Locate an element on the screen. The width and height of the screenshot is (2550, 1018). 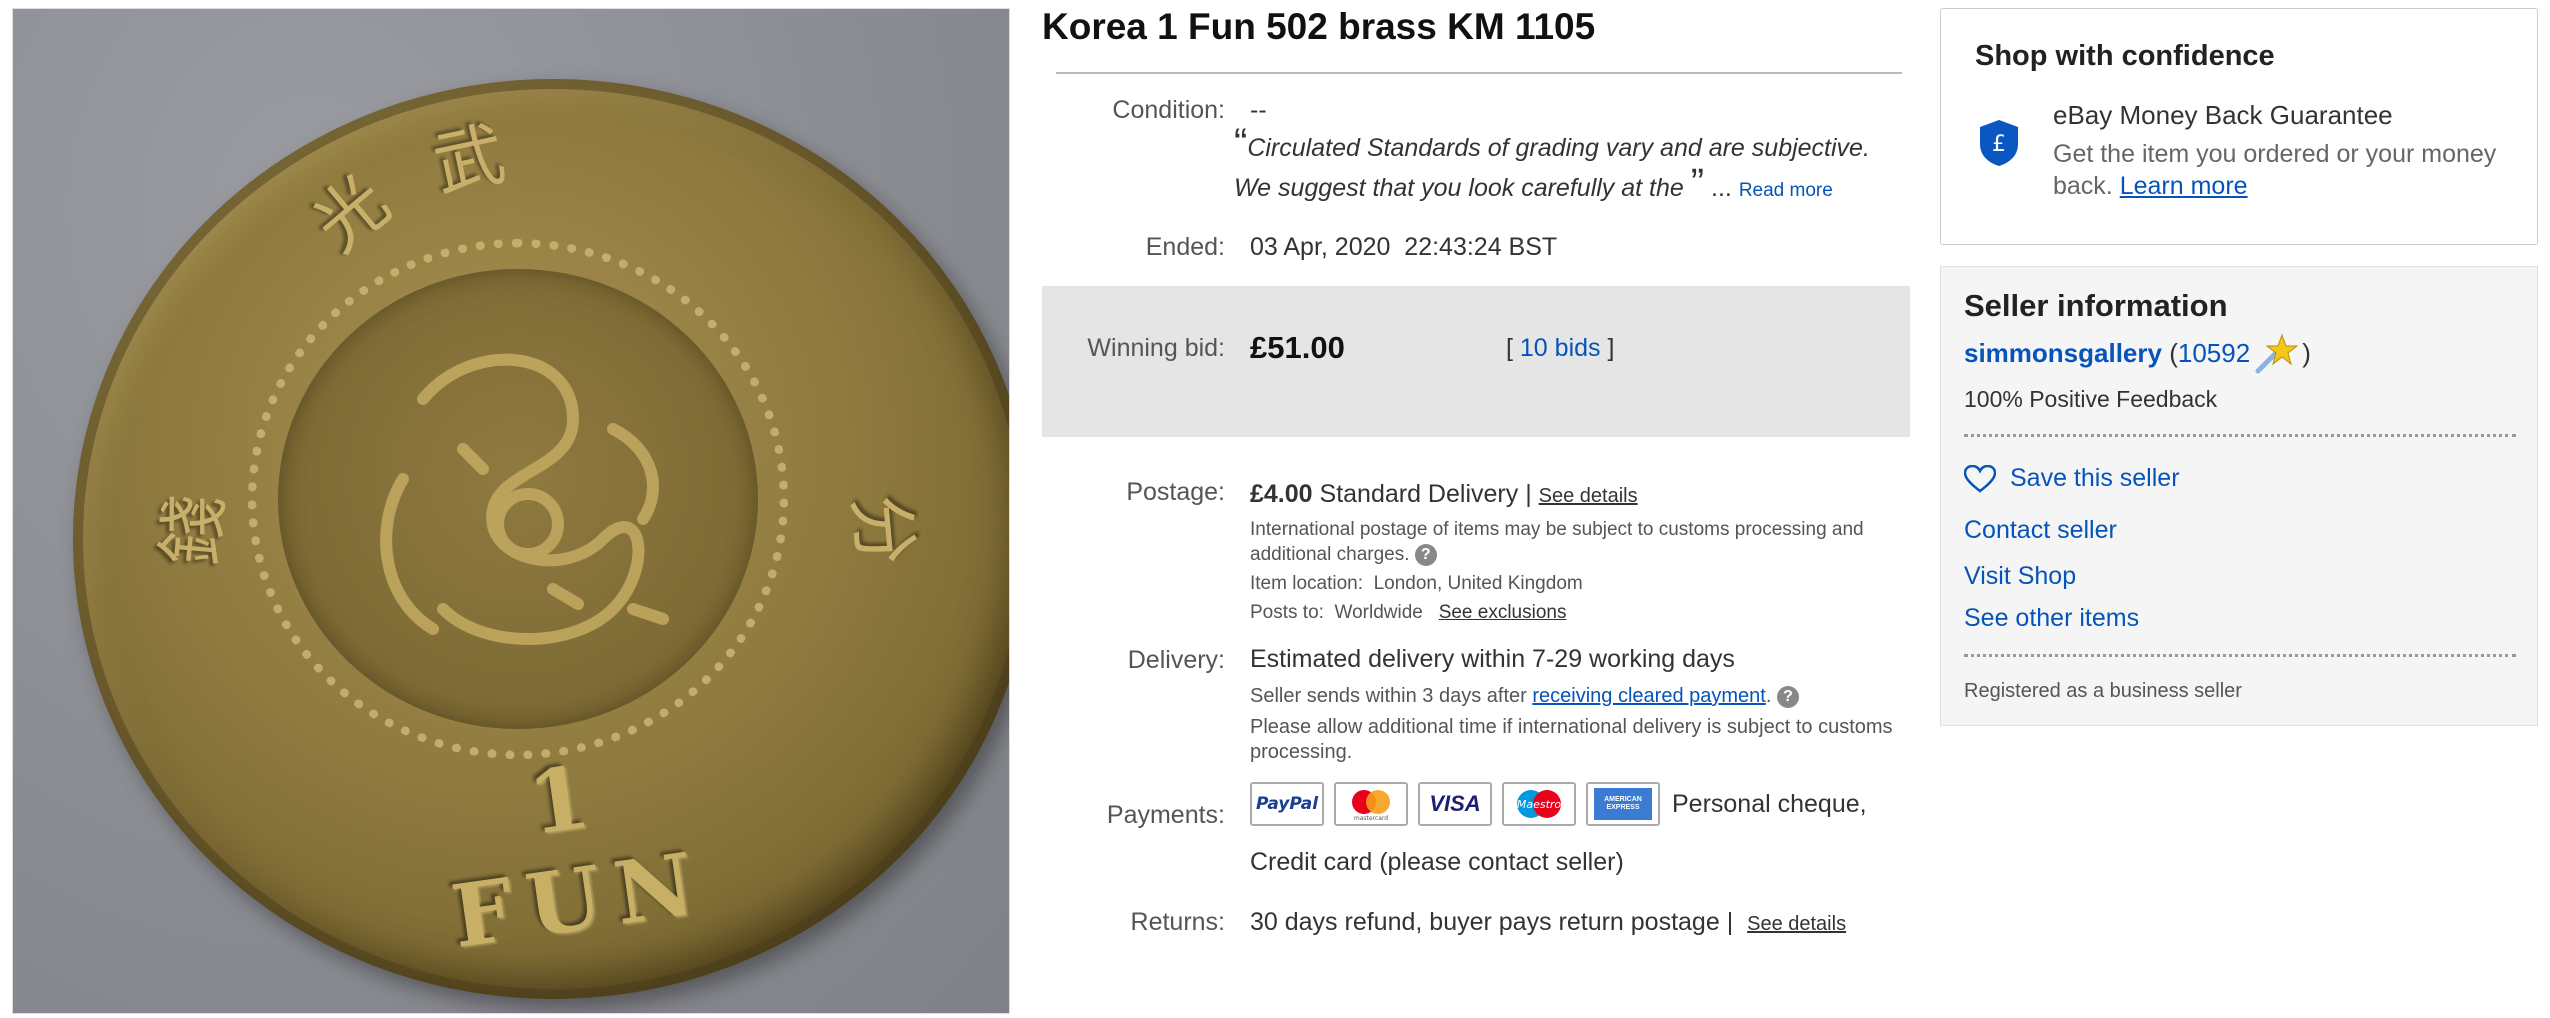
paren-close: ) is located at coordinates (2306, 352).